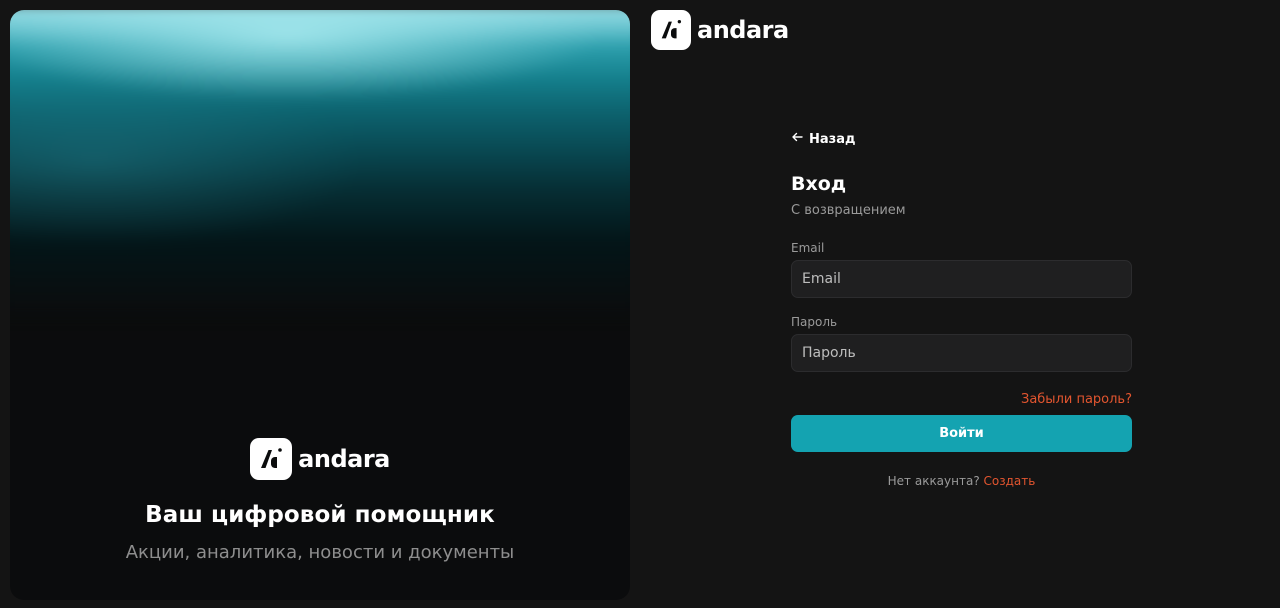 Image resolution: width=1280 pixels, height=608 pixels. I want to click on no-account-text: Нет аккаунта?, so click(933, 481).